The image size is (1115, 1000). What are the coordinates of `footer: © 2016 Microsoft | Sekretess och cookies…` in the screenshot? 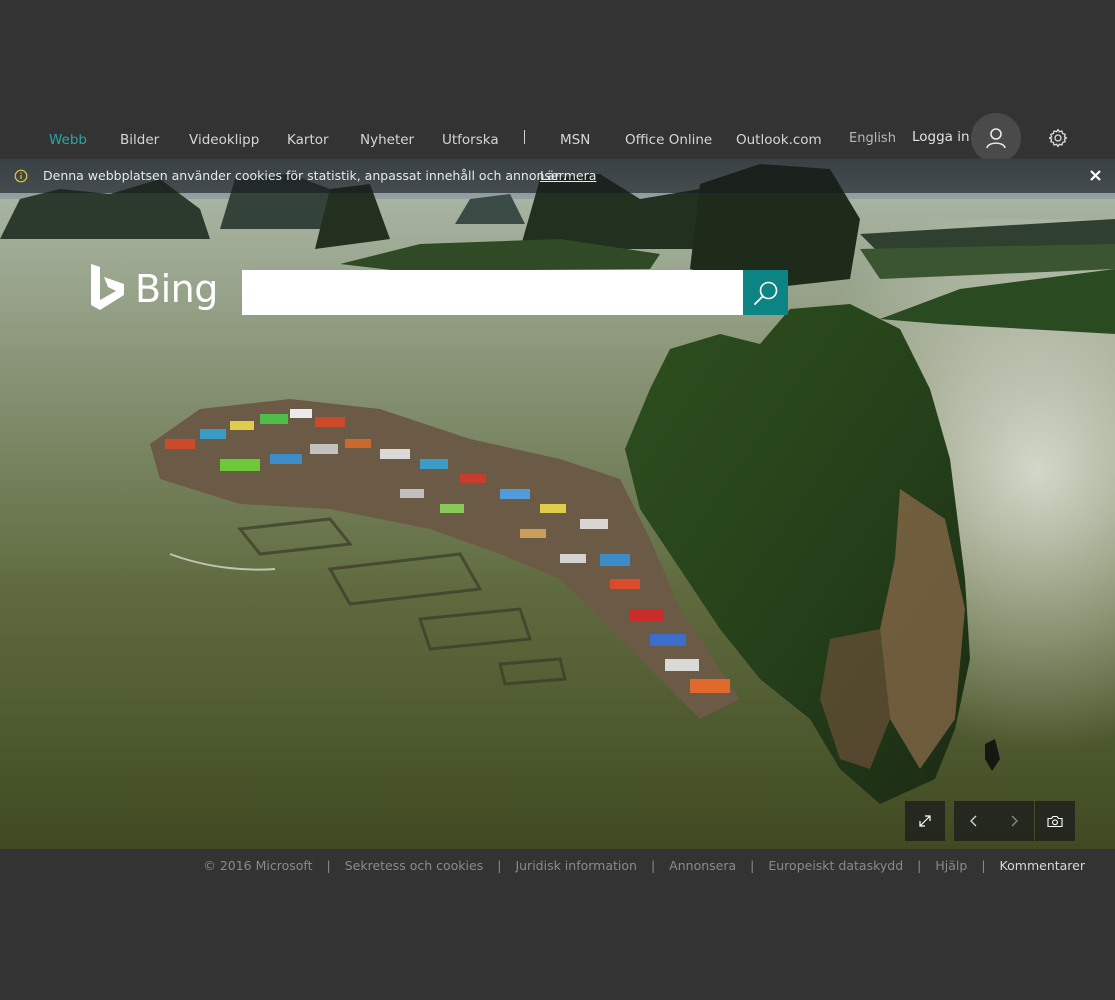 It's located at (557, 866).